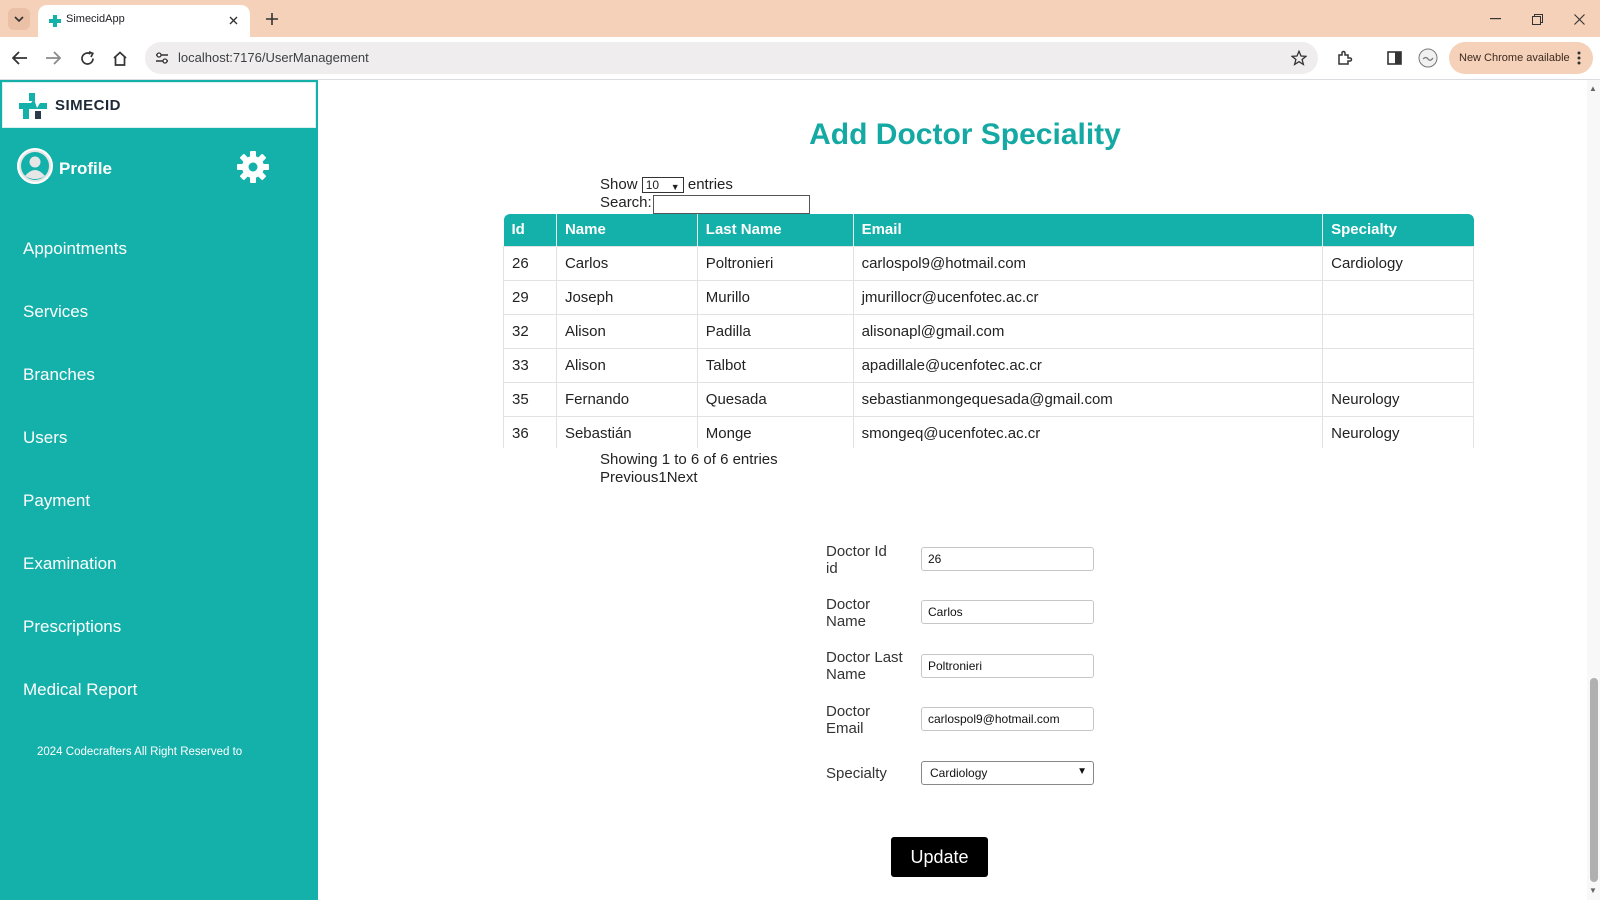 Image resolution: width=1600 pixels, height=900 pixels. I want to click on specialty-label: Specialty, so click(856, 773).